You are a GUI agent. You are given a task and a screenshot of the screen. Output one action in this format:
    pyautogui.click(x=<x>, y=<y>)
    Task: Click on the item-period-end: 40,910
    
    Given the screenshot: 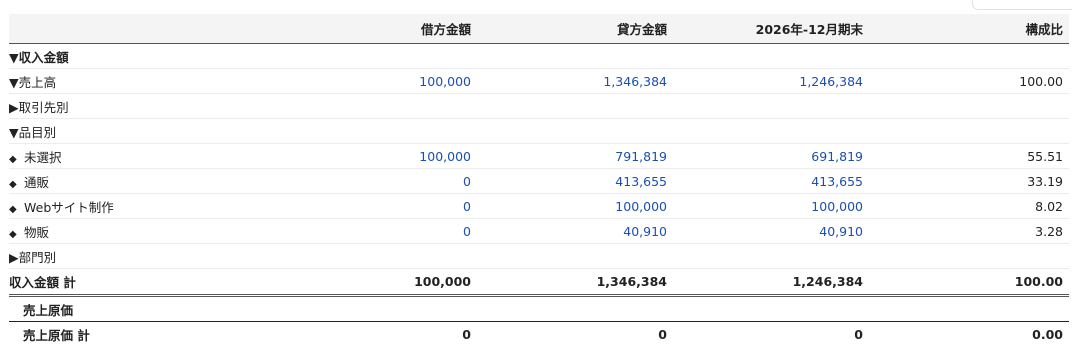 What is the action you would take?
    pyautogui.click(x=841, y=231)
    